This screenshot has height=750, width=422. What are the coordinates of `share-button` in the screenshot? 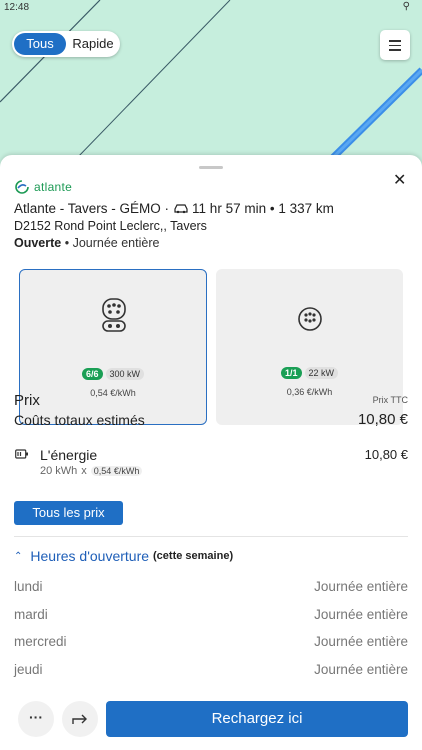 It's located at (80, 719).